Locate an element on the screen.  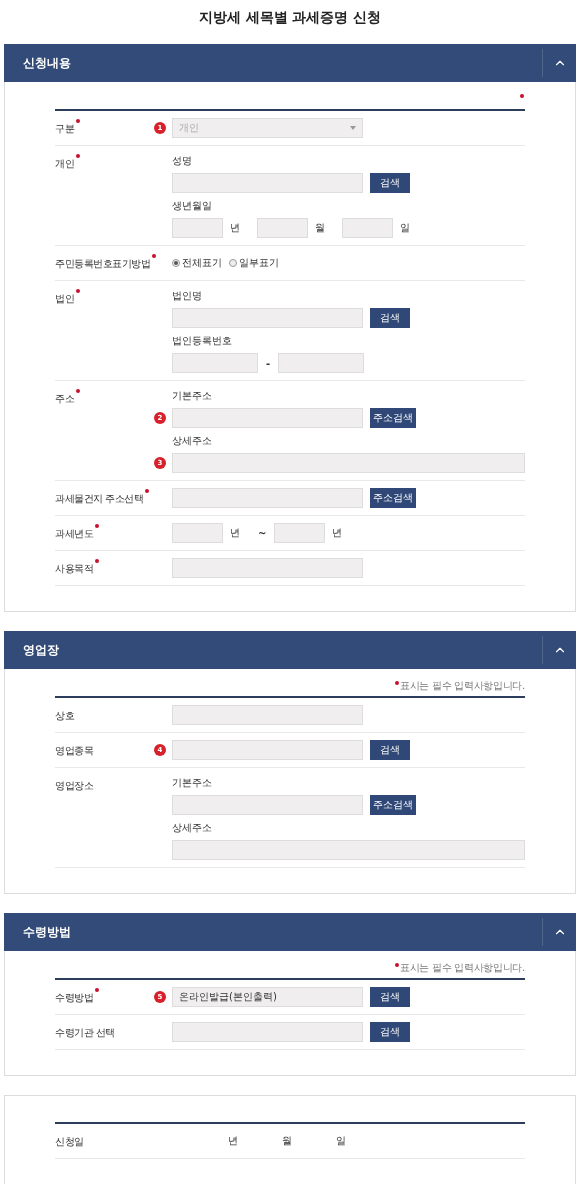
field-label: 주소 is located at coordinates (64, 398).